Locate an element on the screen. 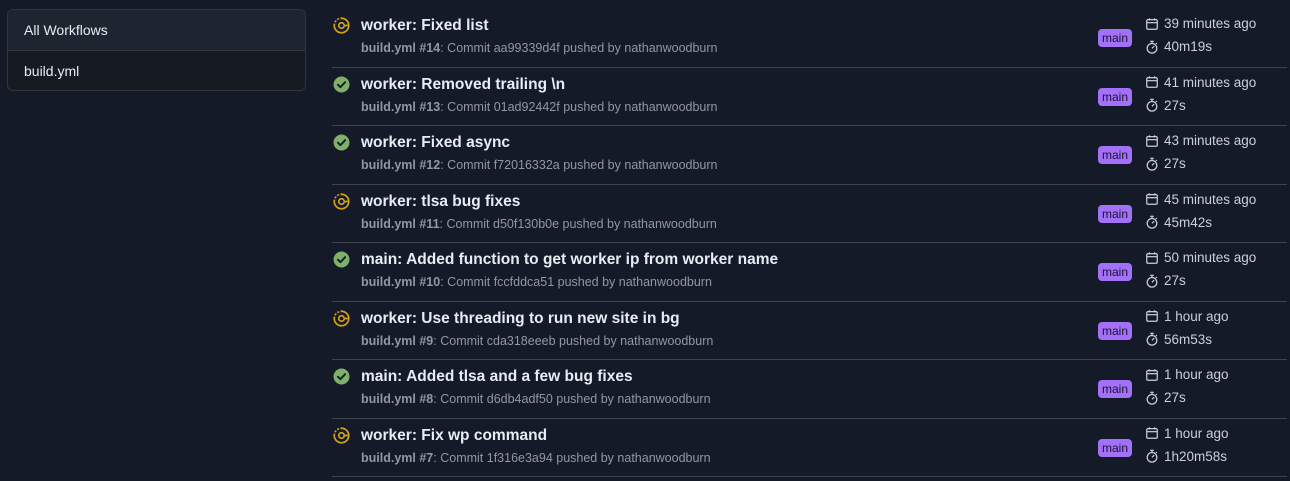 The image size is (1290, 481). run-workflow-number: build.yml #9 is located at coordinates (397, 340).